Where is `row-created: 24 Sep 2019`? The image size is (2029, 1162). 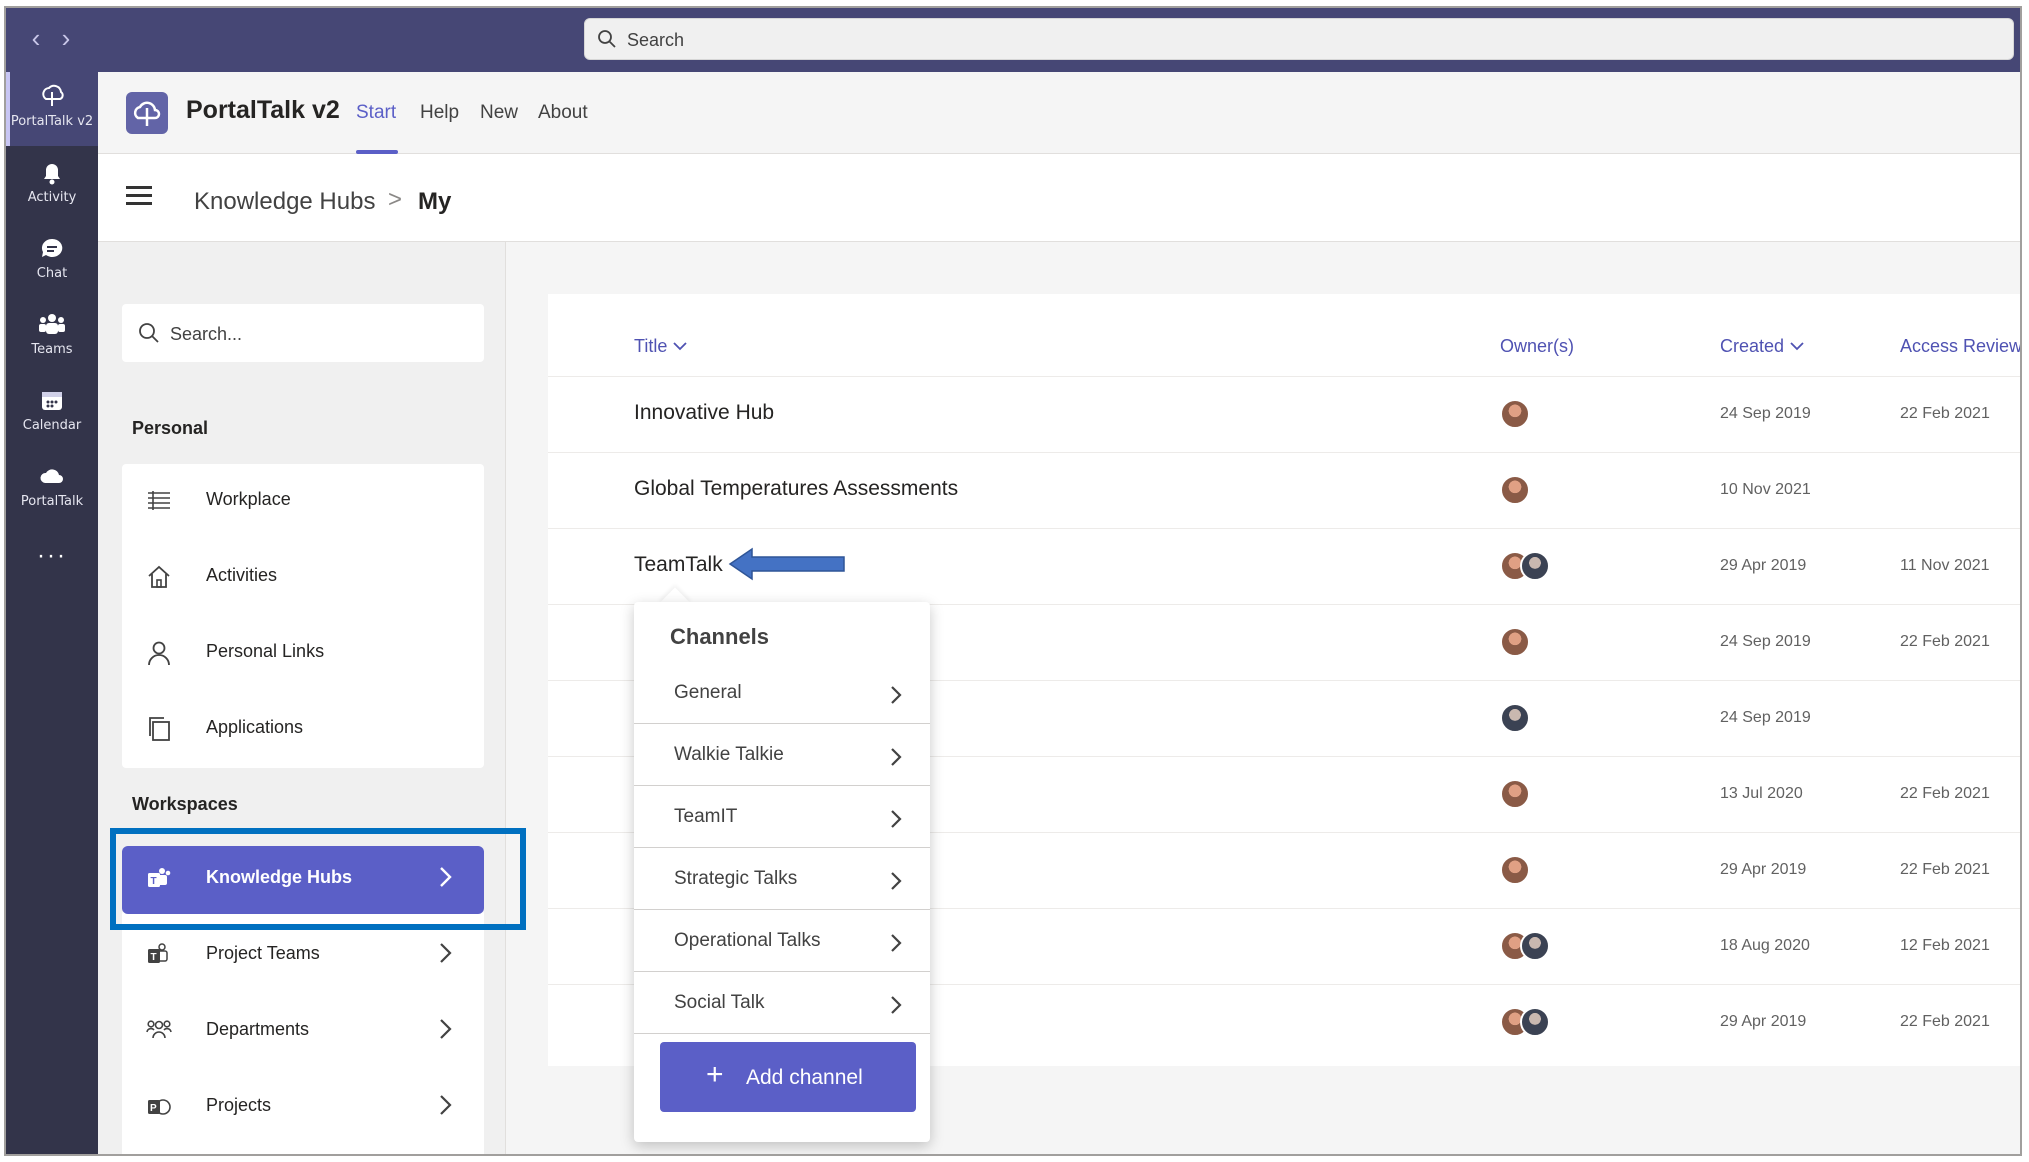
row-created: 24 Sep 2019 is located at coordinates (1765, 717).